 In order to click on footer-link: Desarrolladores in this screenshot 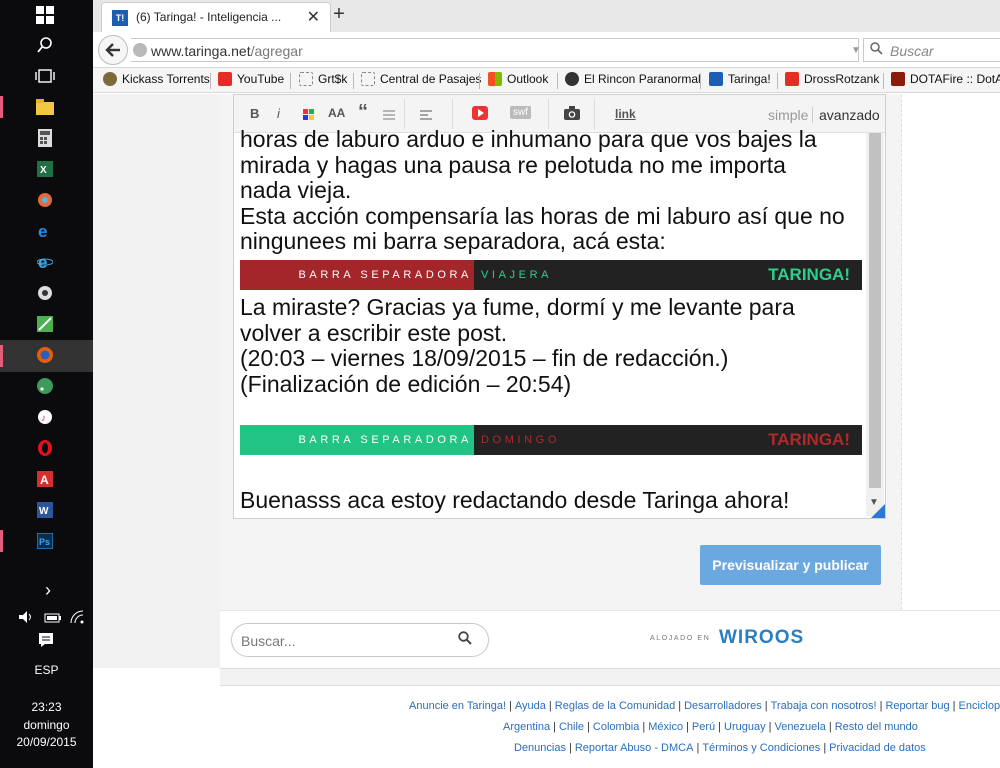, I will do `click(723, 706)`.